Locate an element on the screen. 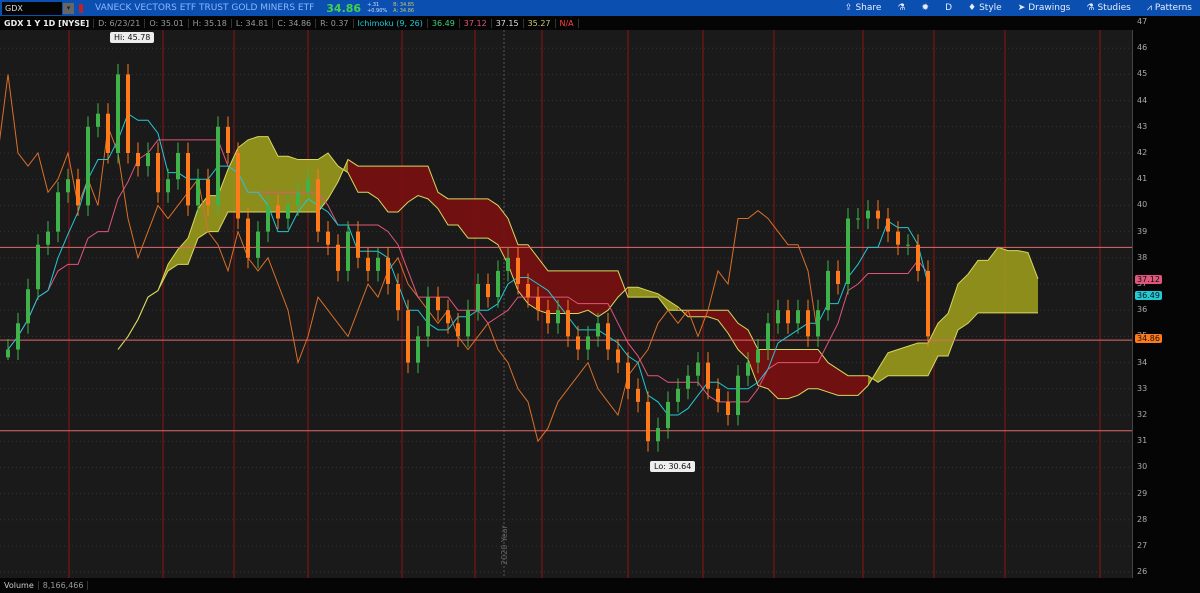 This screenshot has height=593, width=1200. flask-button: ⚗ is located at coordinates (901, 8).